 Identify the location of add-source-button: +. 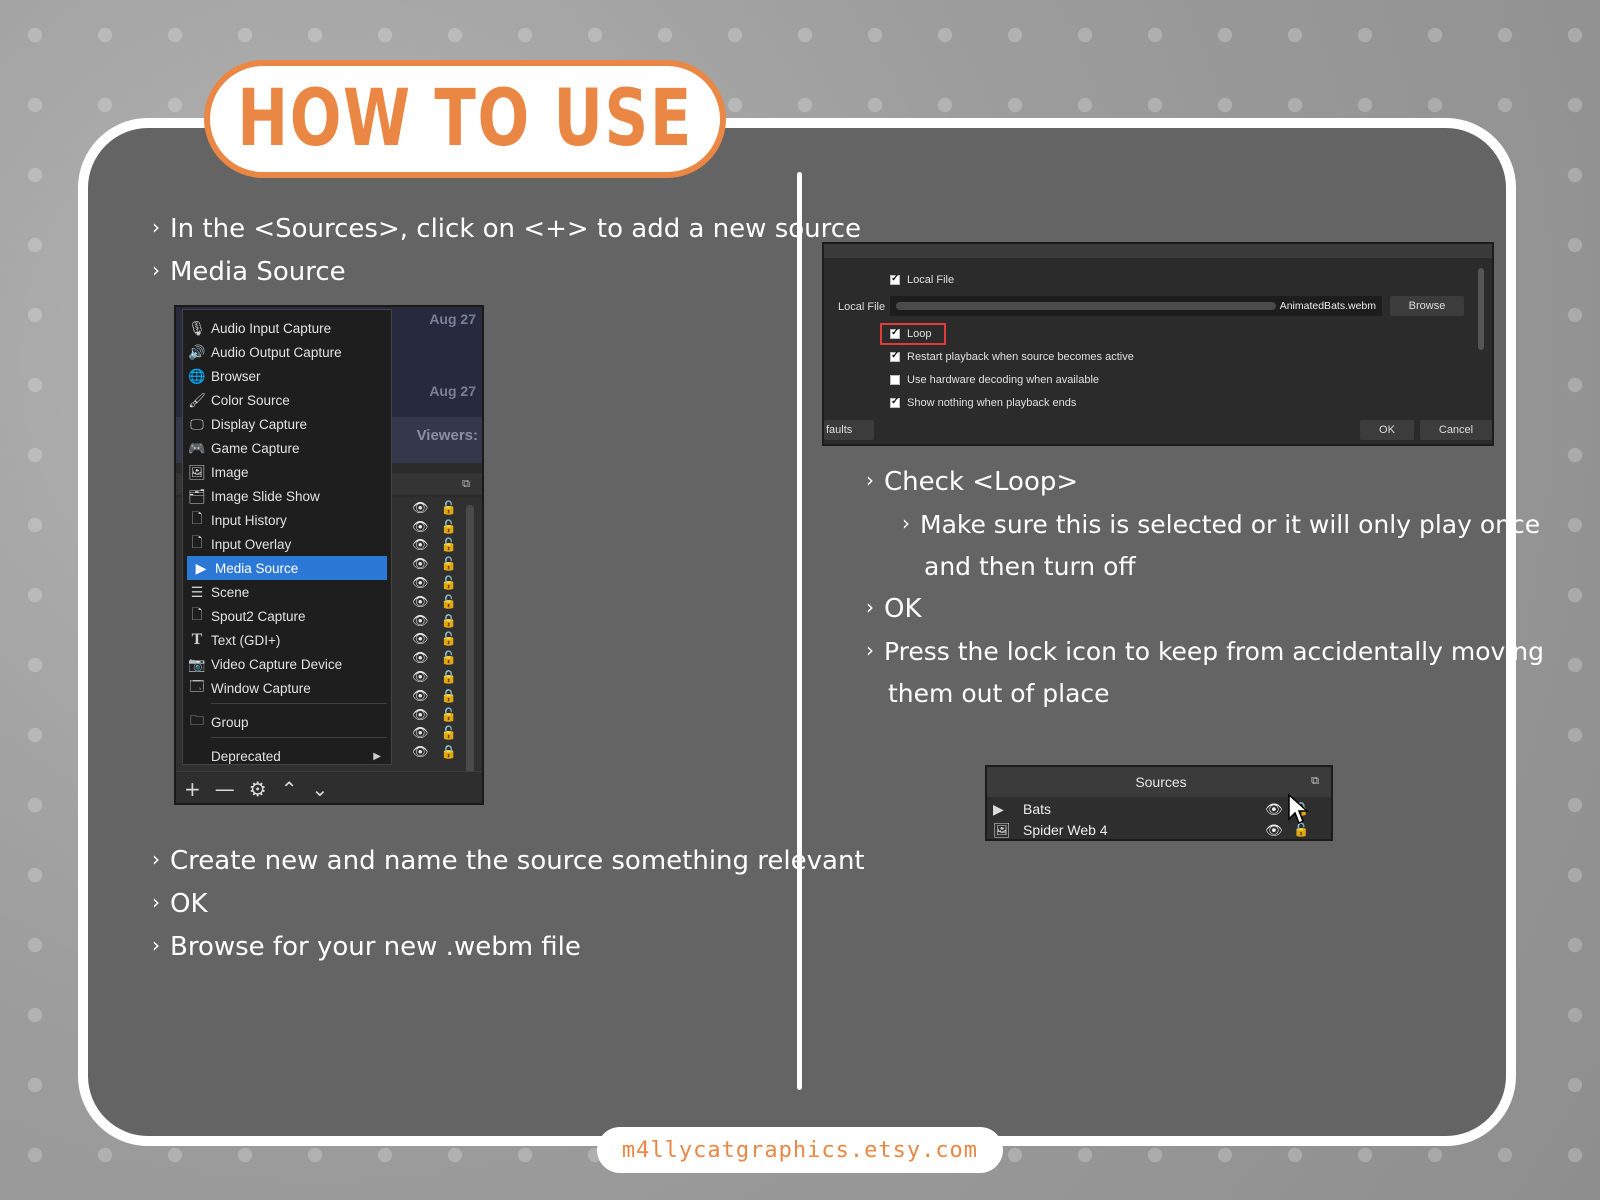
(192, 789).